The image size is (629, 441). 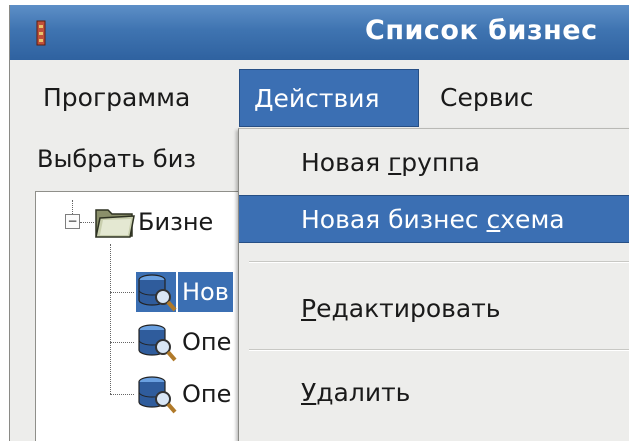 What do you see at coordinates (434, 219) in the screenshot?
I see `menu-item-new-scheme: Новая бизнес схема` at bounding box center [434, 219].